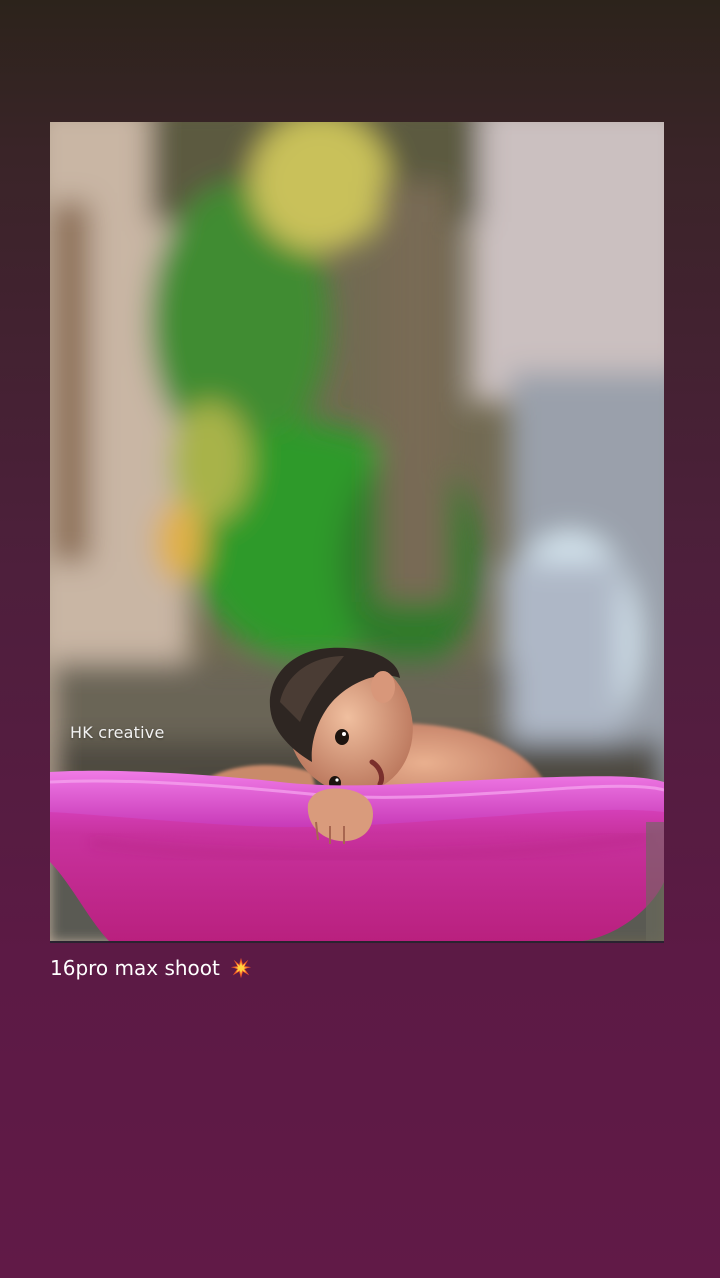 This screenshot has width=720, height=1278. I want to click on watermark-text: HK creative, so click(117, 732).